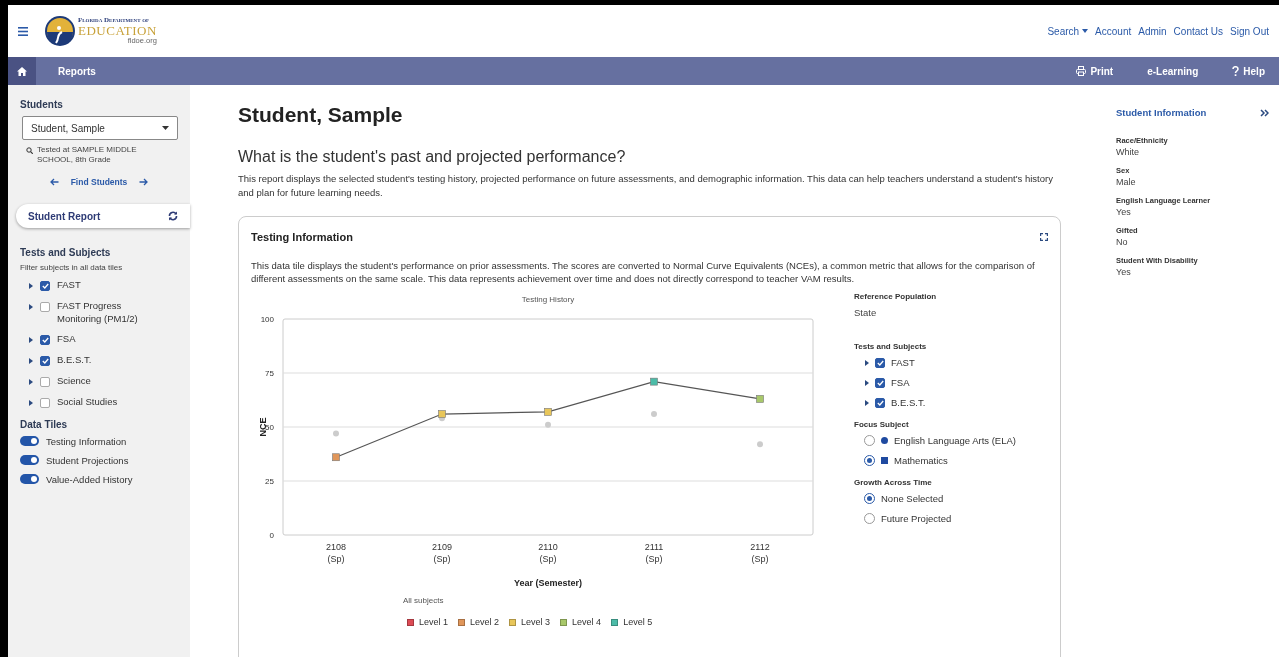  What do you see at coordinates (1264, 112) in the screenshot?
I see `double-chevron-icon` at bounding box center [1264, 112].